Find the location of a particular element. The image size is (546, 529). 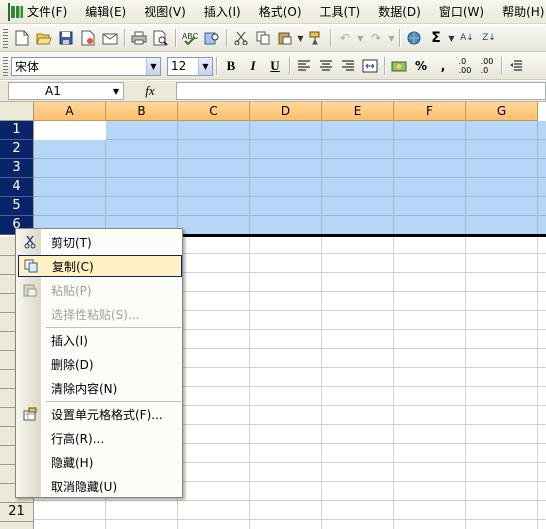

column-header: F is located at coordinates (430, 111).